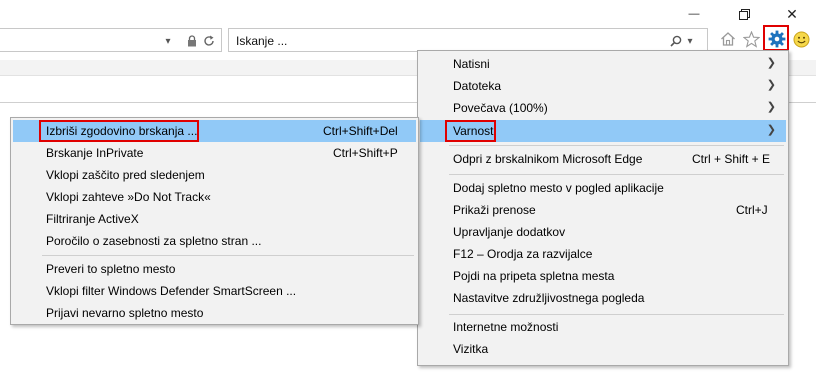  Describe the element at coordinates (192, 41) in the screenshot. I see `lock-icon` at that location.